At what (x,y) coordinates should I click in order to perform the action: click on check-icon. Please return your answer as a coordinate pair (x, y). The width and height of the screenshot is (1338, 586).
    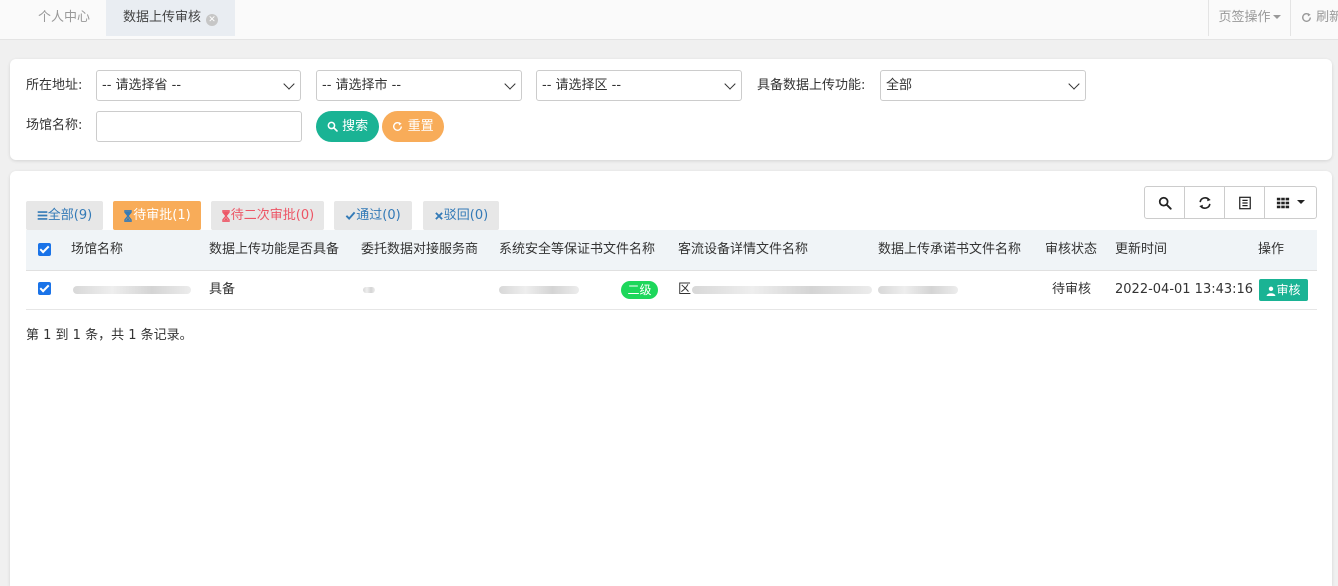
    Looking at the image, I should click on (350, 215).